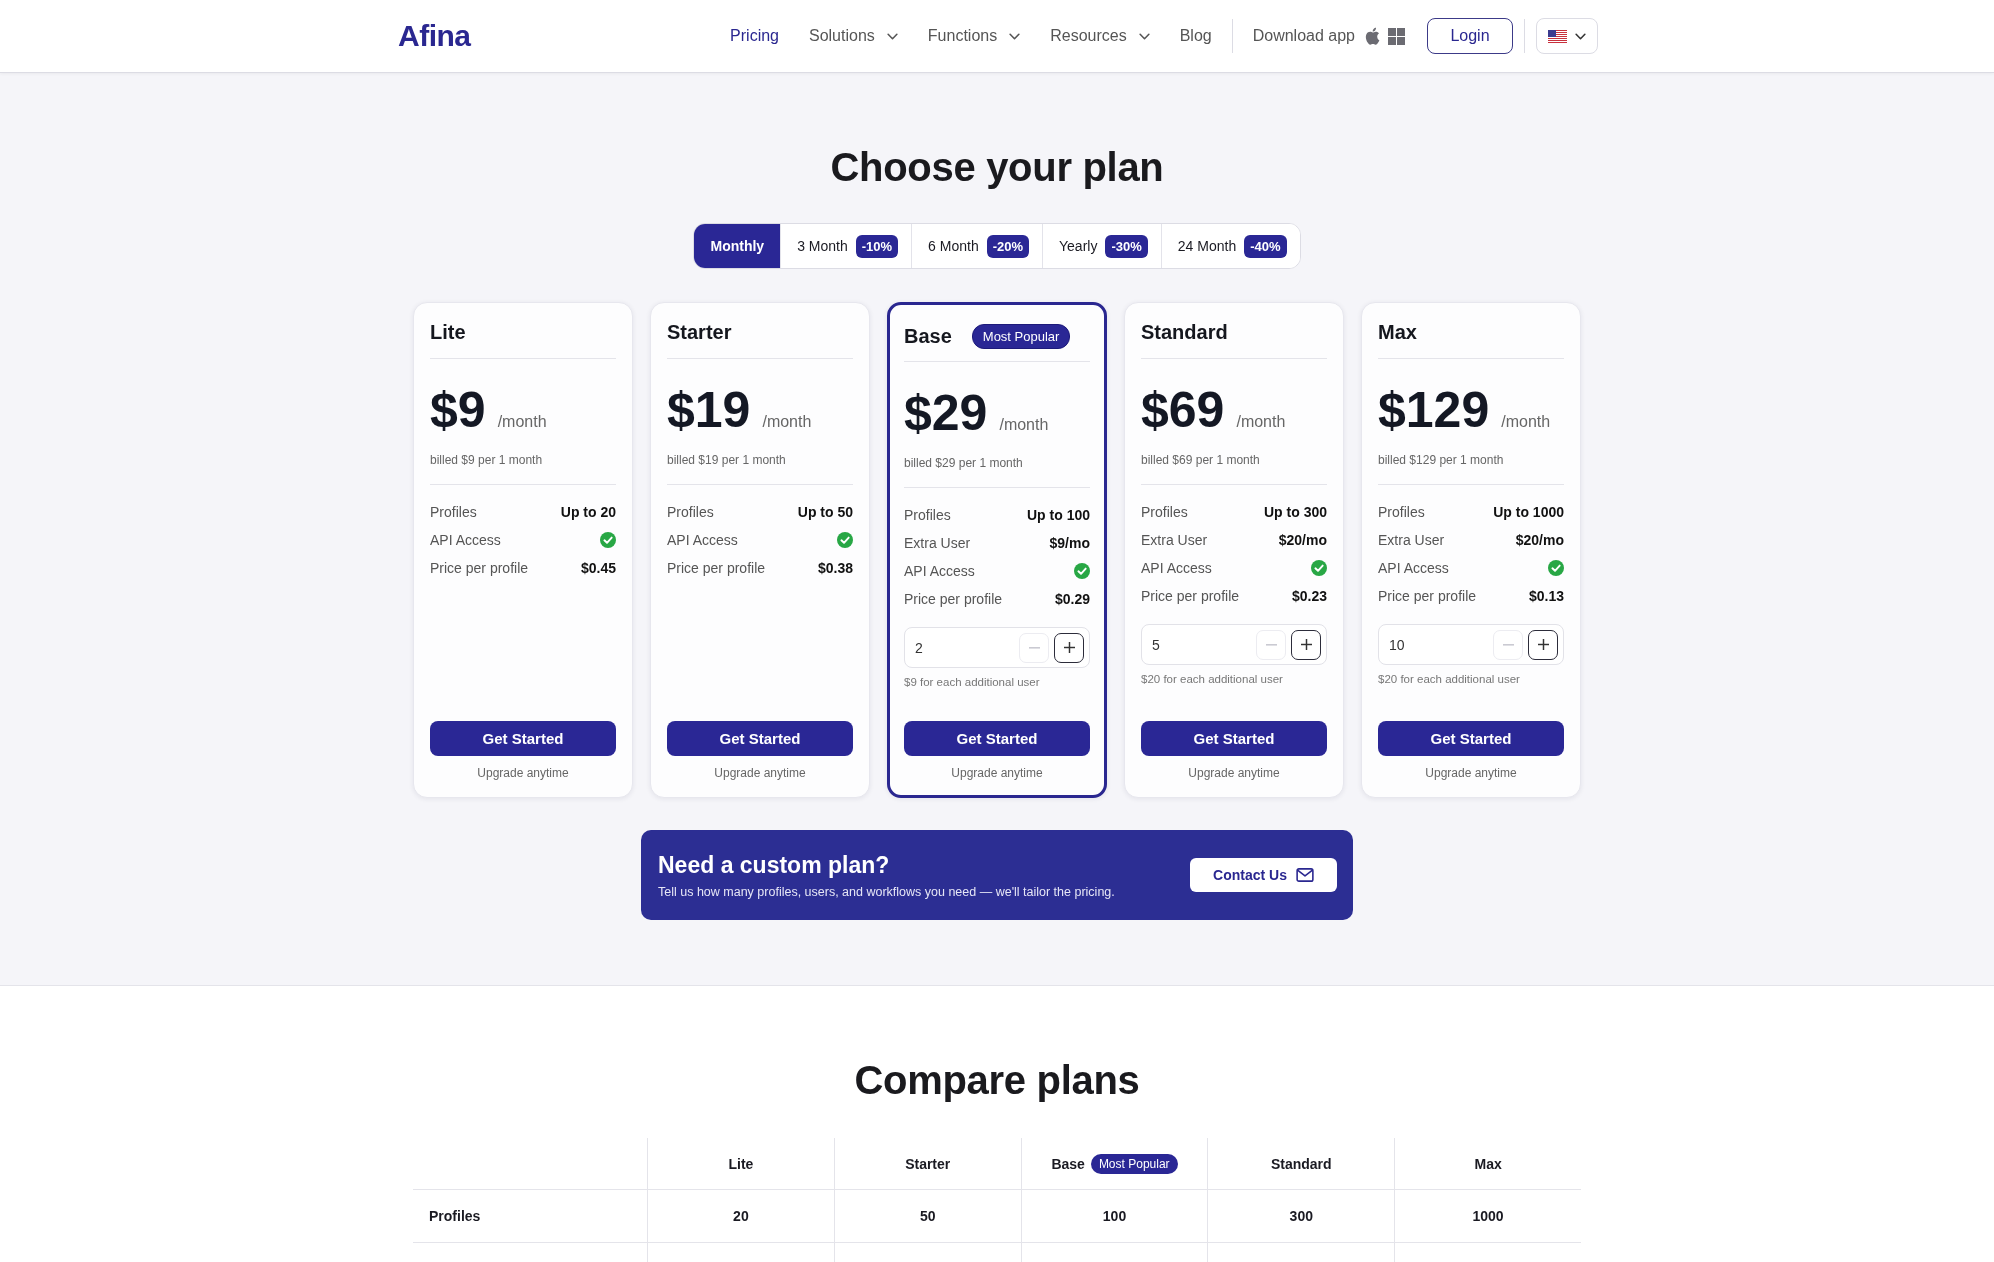 The image size is (1994, 1262). I want to click on feature-value: $0.29, so click(1072, 599).